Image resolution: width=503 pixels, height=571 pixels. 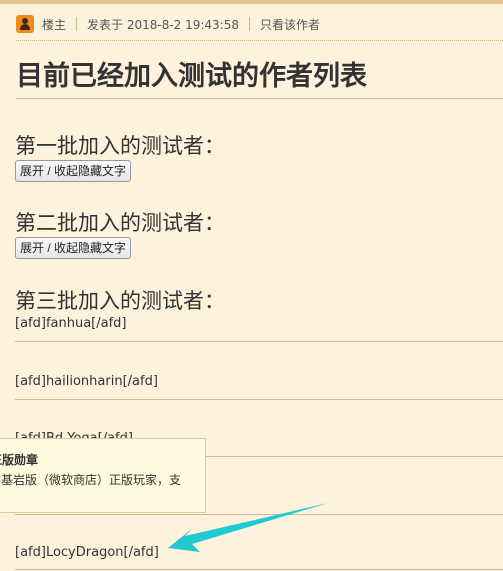 I want to click on spoiler-toggle-button-first: 展开 / 收起隐藏文字, so click(x=73, y=171).